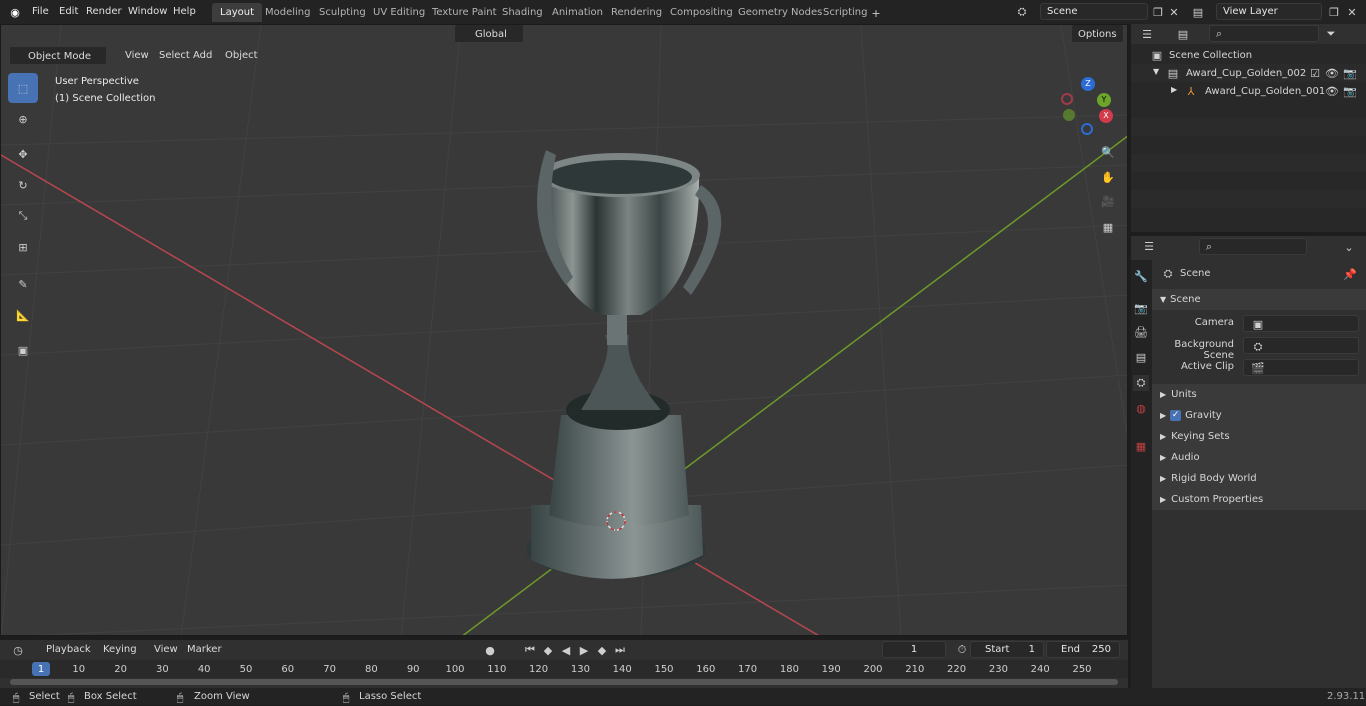  I want to click on tab-scripting: Scripting, so click(845, 12).